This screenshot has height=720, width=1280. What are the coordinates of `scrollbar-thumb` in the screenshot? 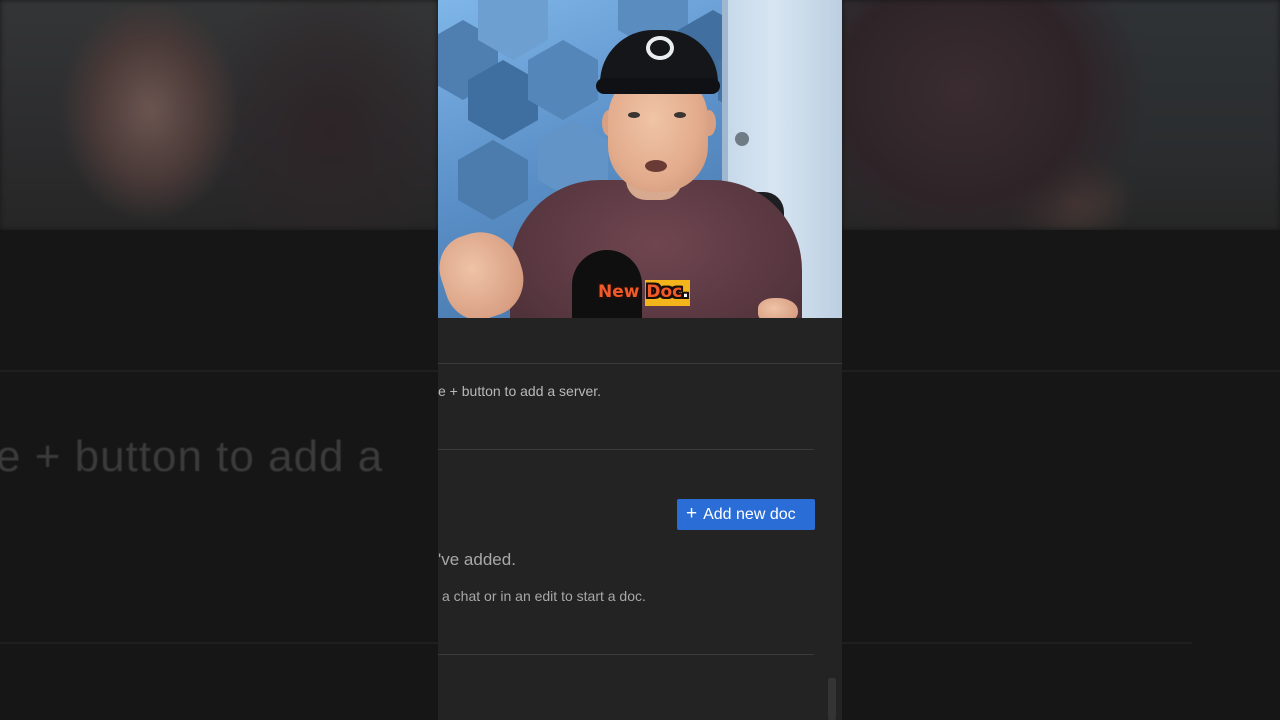 It's located at (832, 699).